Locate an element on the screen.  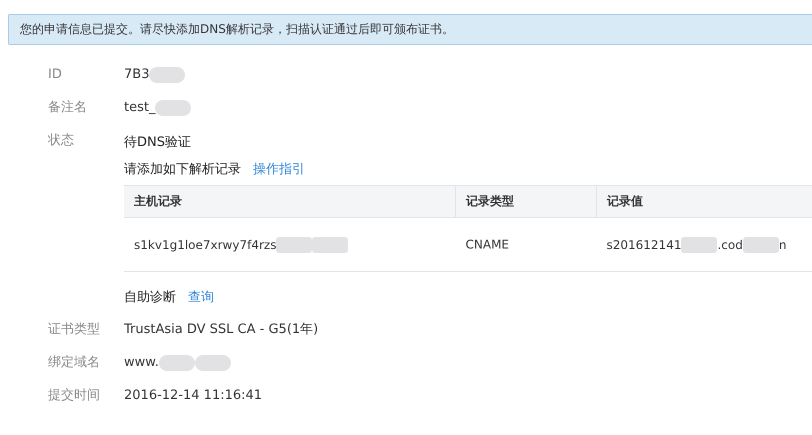
field-label: 备注名 is located at coordinates (68, 108).